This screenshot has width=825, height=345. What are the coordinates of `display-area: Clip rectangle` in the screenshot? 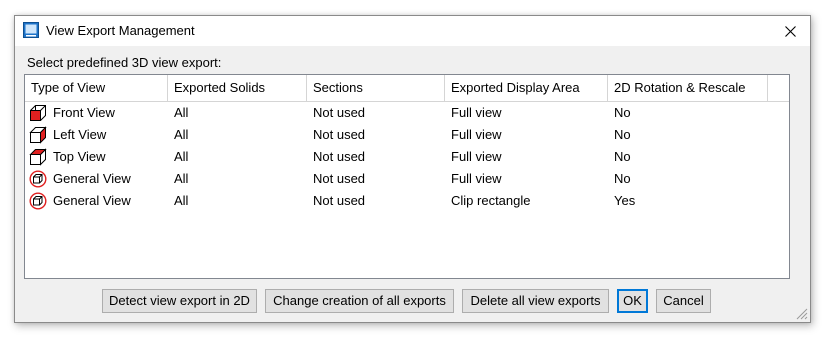 It's located at (491, 200).